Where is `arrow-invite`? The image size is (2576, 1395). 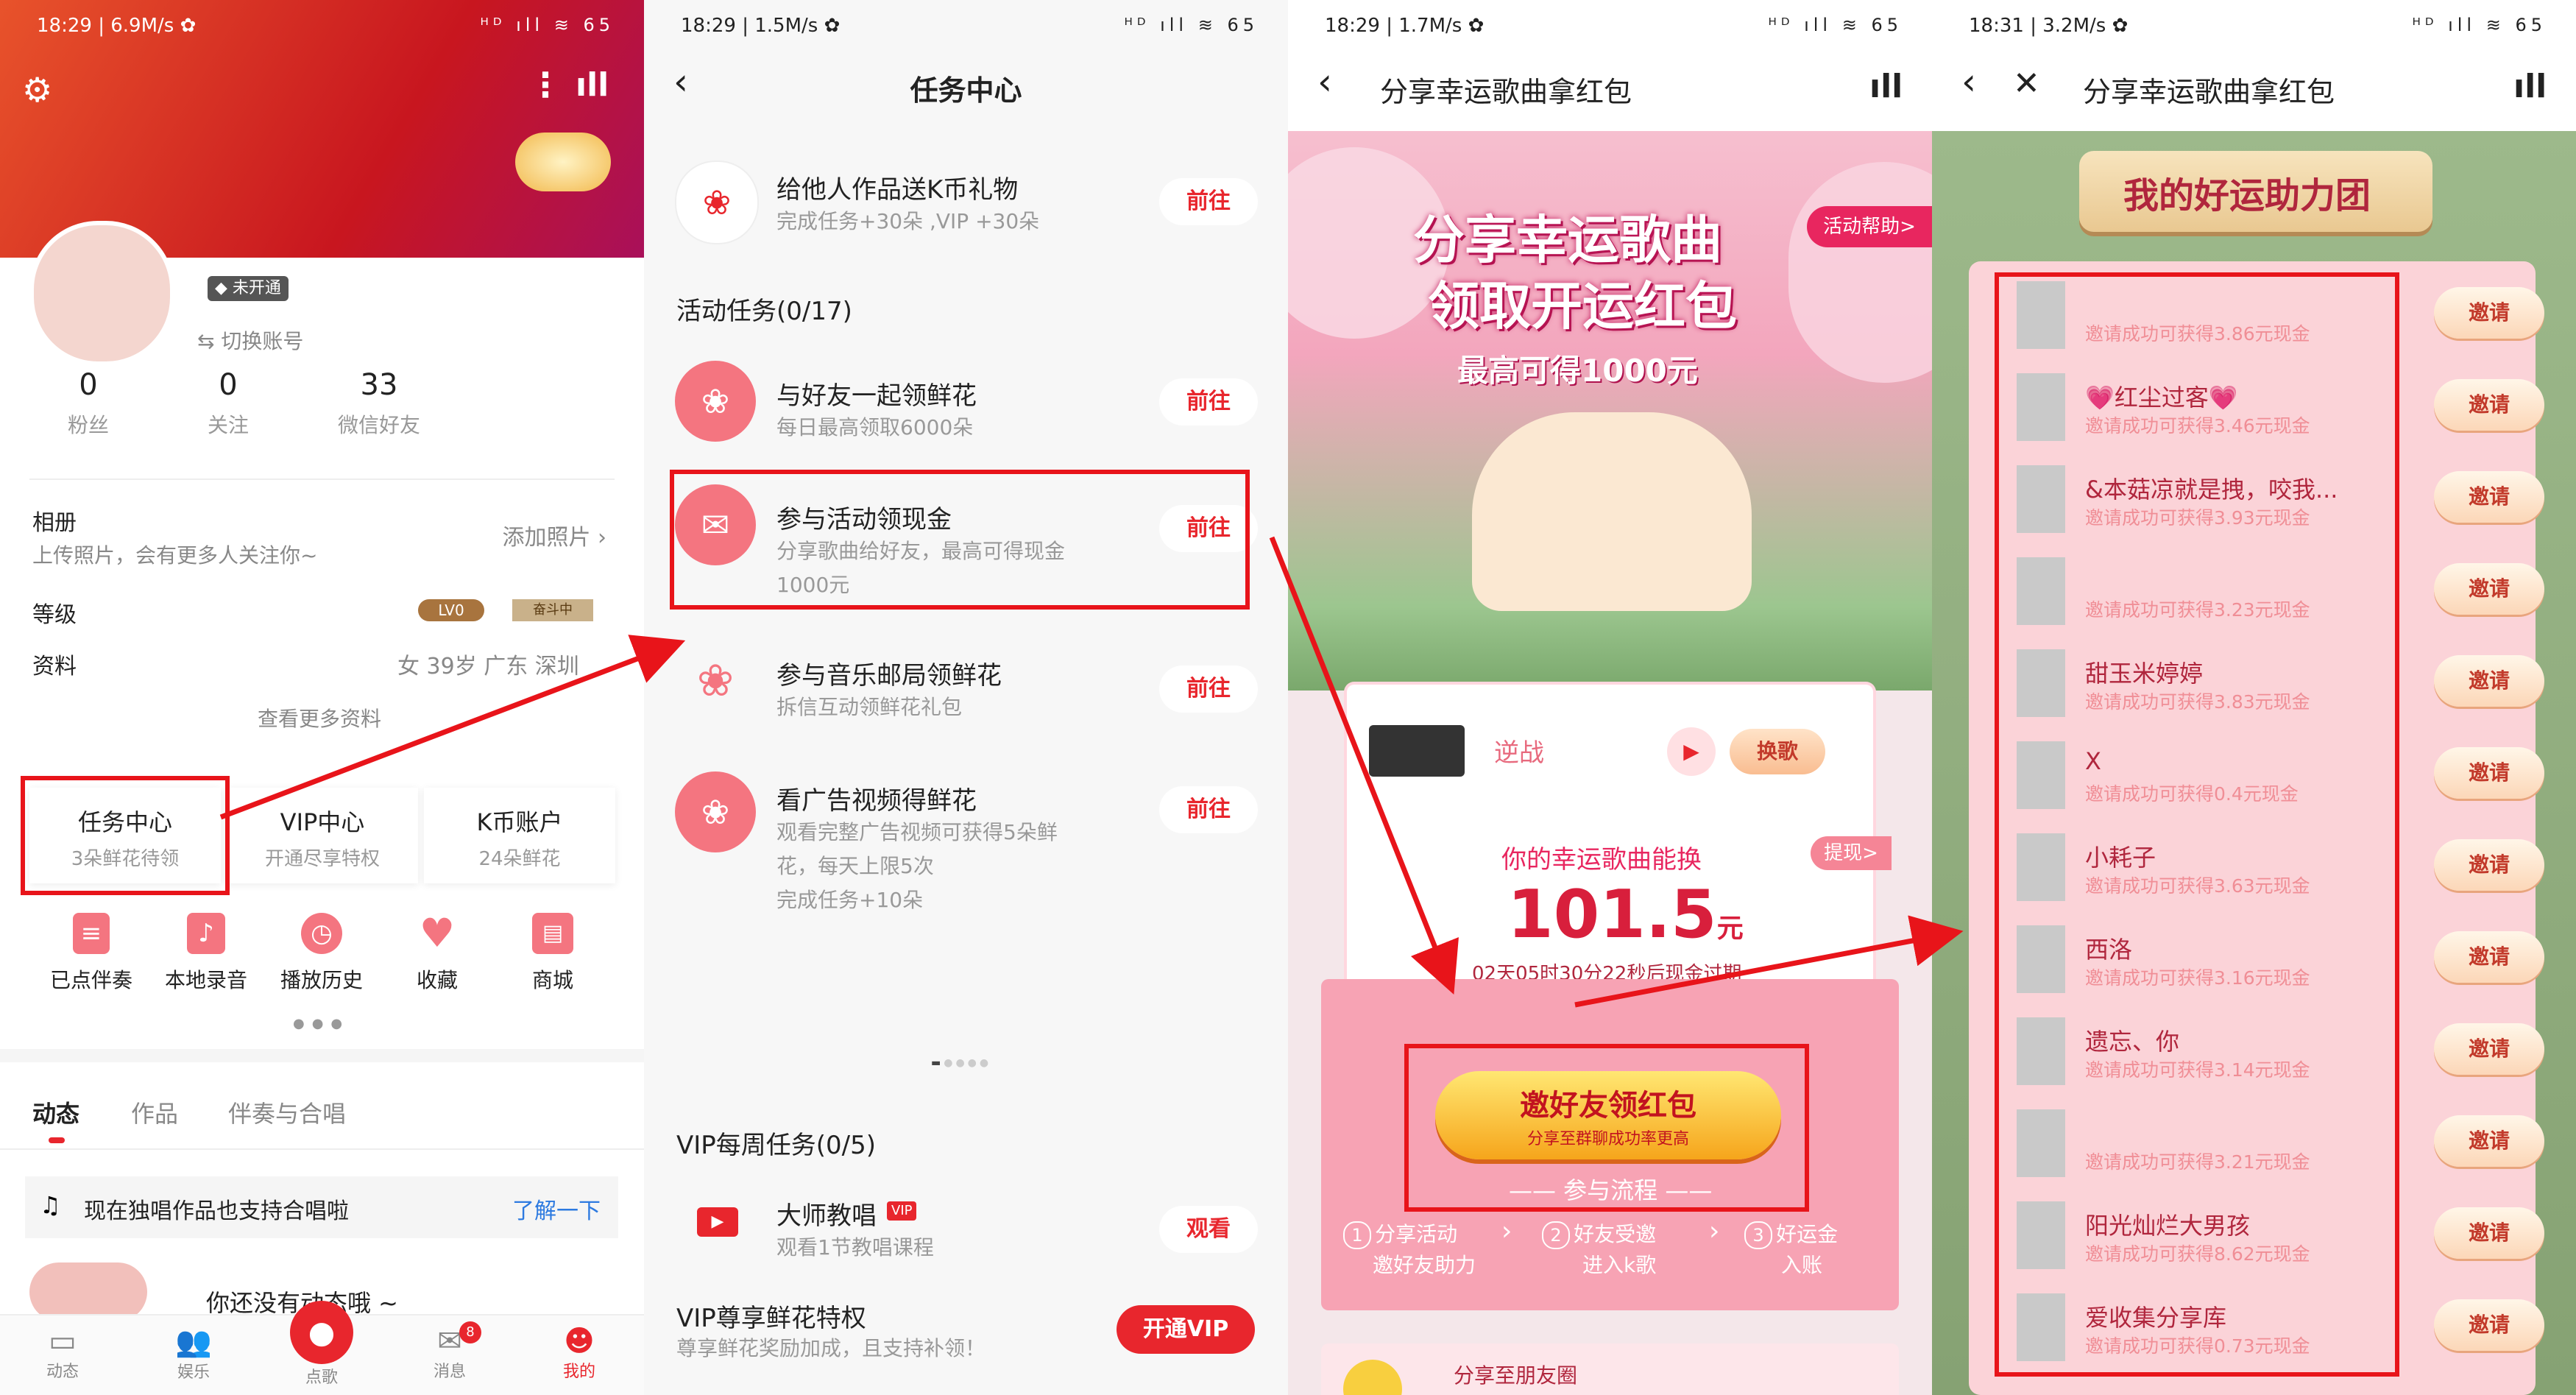
arrow-invite is located at coordinates (1769, 962).